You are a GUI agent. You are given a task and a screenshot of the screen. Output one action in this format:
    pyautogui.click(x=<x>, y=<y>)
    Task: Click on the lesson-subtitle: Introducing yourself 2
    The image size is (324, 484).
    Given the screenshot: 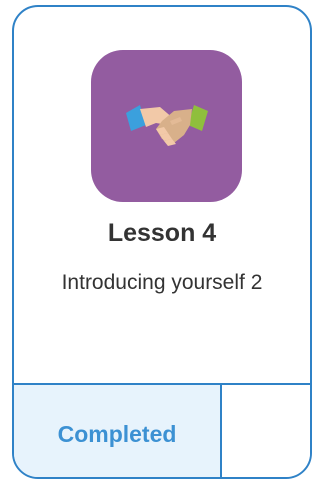 What is the action you would take?
    pyautogui.click(x=162, y=282)
    